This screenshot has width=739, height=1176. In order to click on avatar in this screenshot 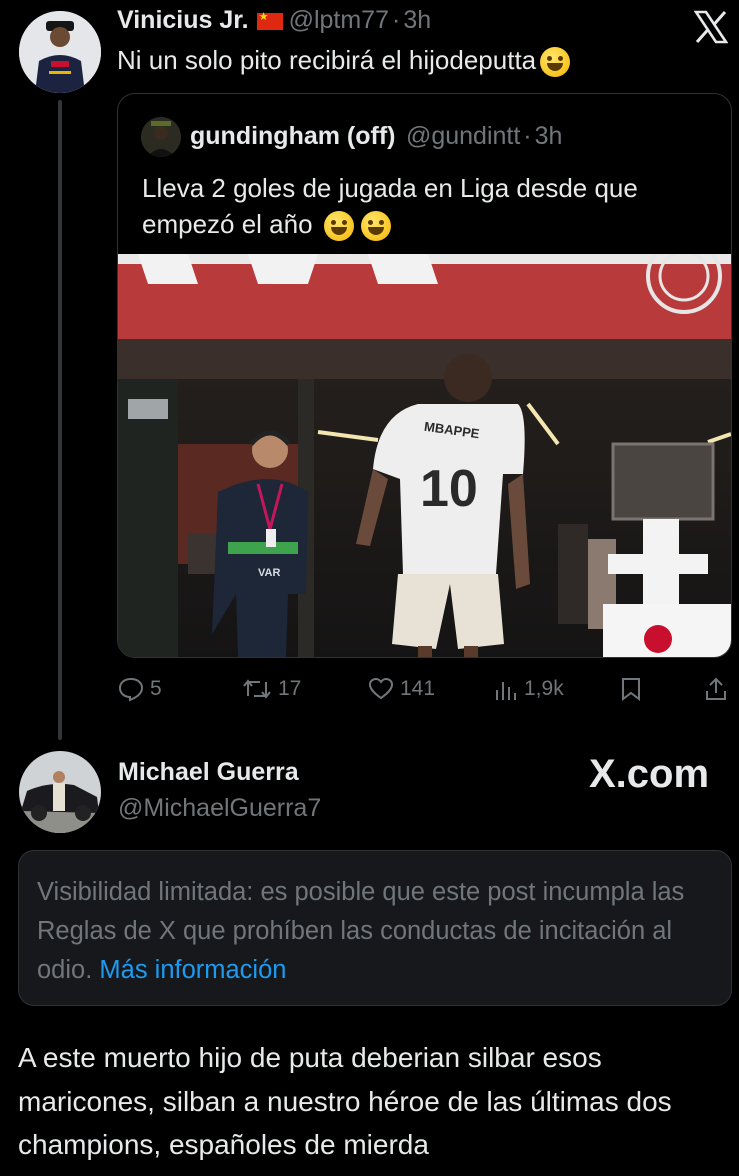, I will do `click(60, 52)`.